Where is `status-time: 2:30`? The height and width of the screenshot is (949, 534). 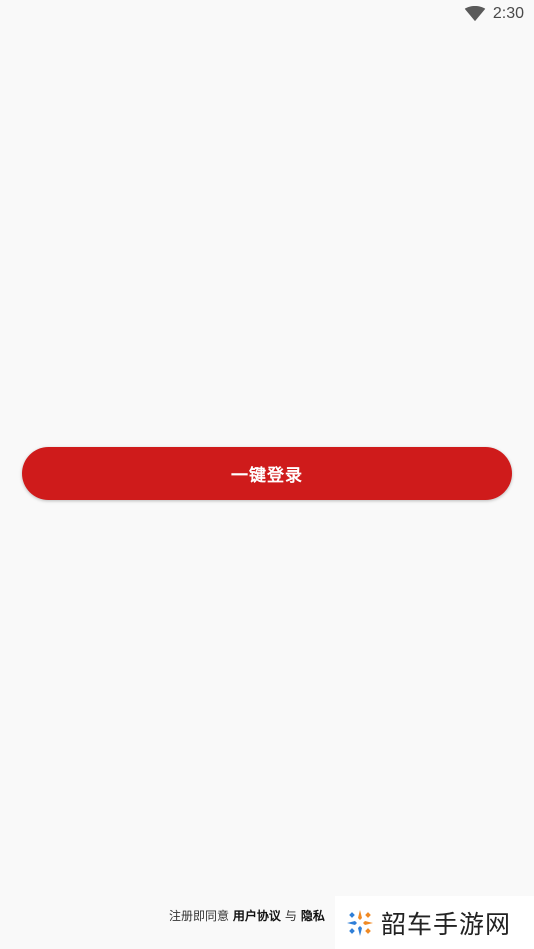 status-time: 2:30 is located at coordinates (508, 13).